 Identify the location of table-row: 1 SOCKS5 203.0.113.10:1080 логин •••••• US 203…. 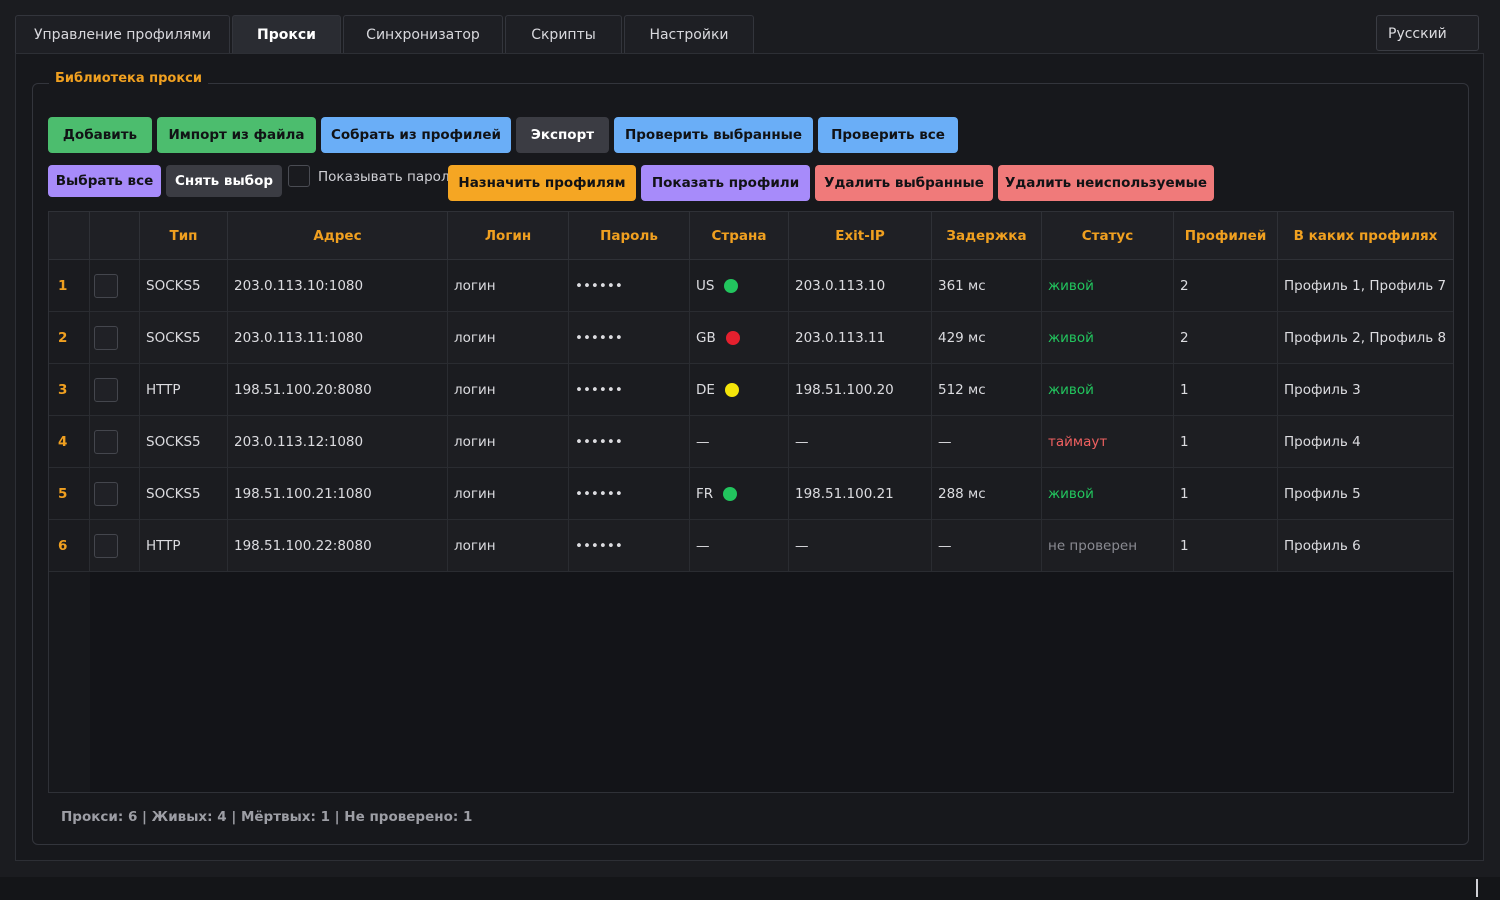
(751, 286).